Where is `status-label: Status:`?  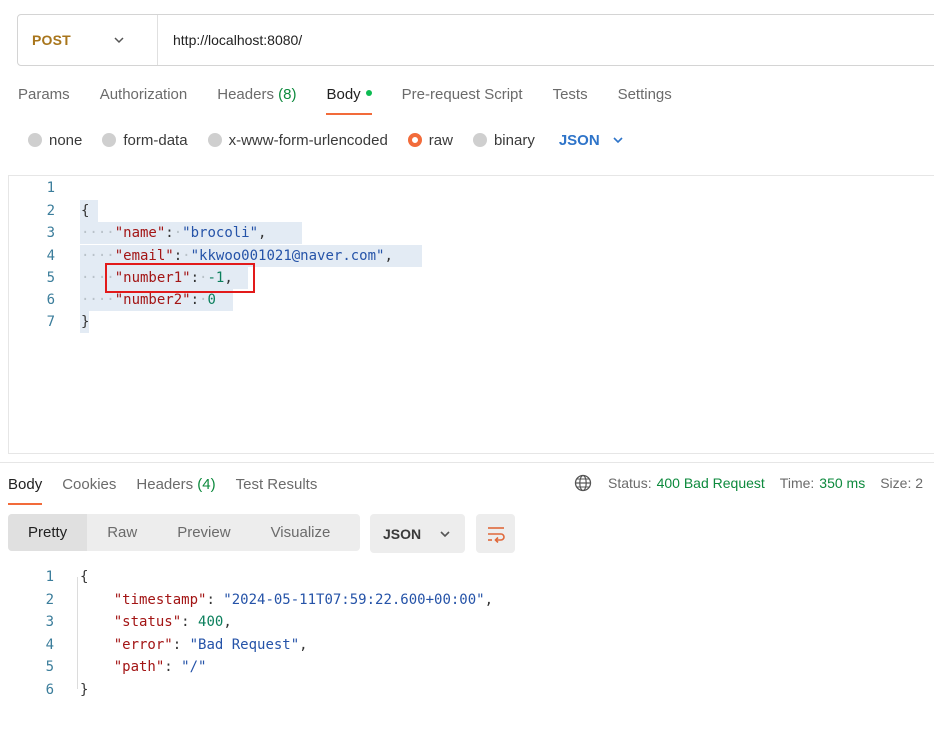 status-label: Status: is located at coordinates (630, 483).